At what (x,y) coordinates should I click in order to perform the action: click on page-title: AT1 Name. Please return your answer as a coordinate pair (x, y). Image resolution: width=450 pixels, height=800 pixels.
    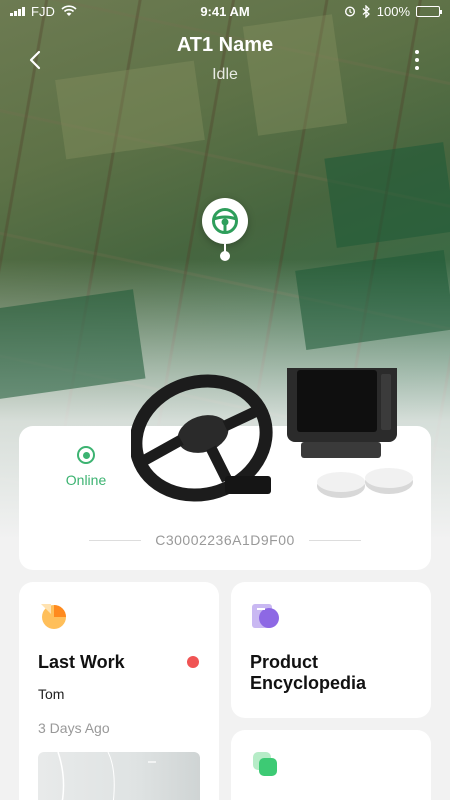
    Looking at the image, I should click on (225, 45).